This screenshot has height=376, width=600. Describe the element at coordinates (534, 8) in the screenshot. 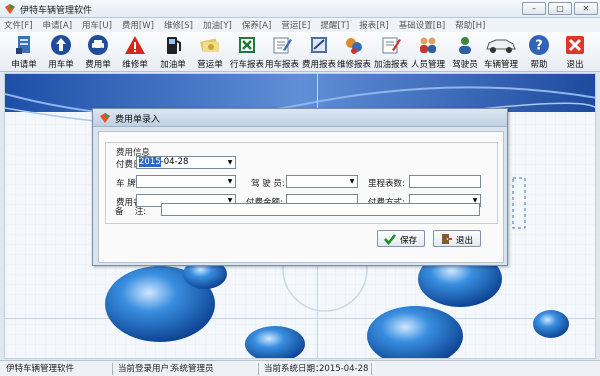

I see `minimize-button: –` at that location.